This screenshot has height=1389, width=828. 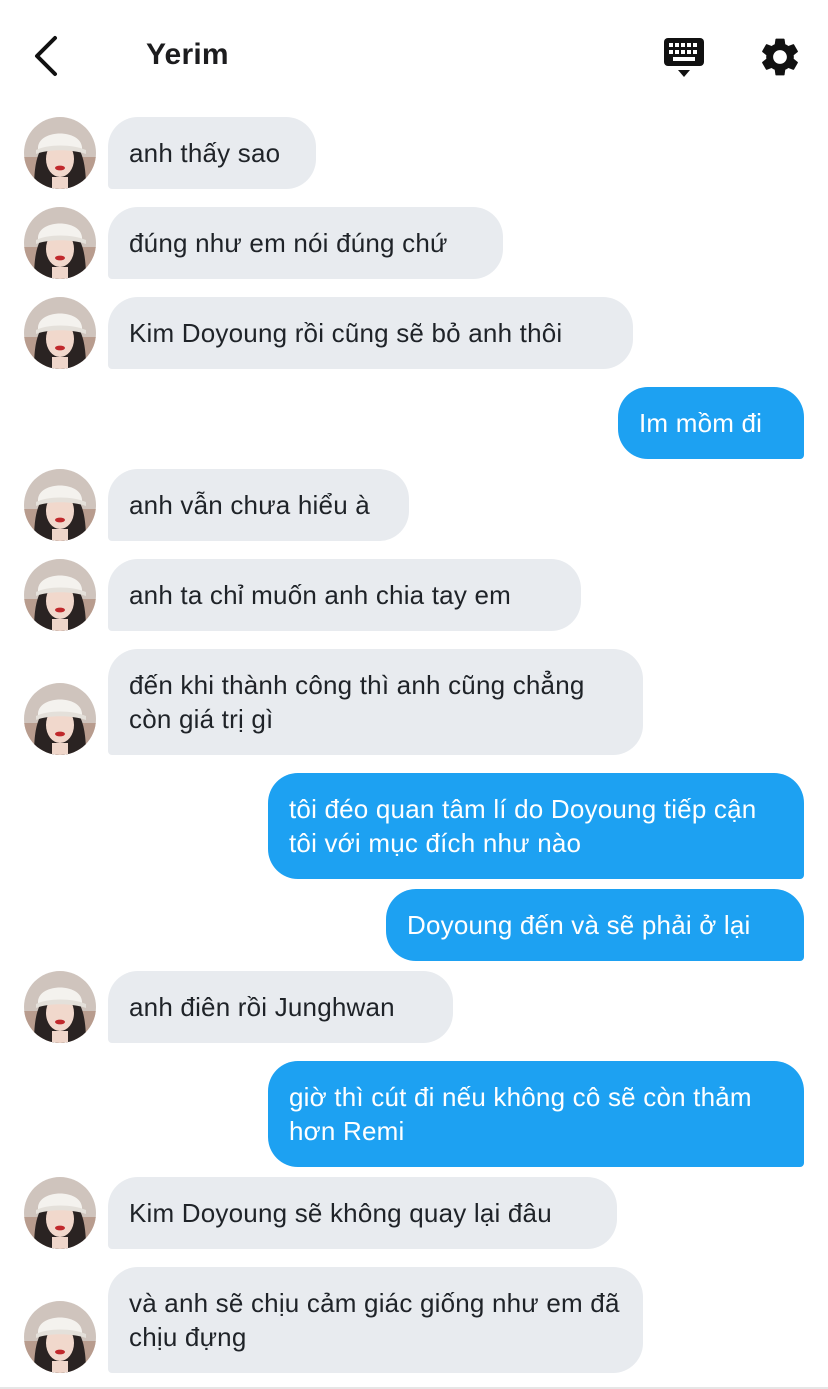 I want to click on keyboard-button, so click(x=684, y=58).